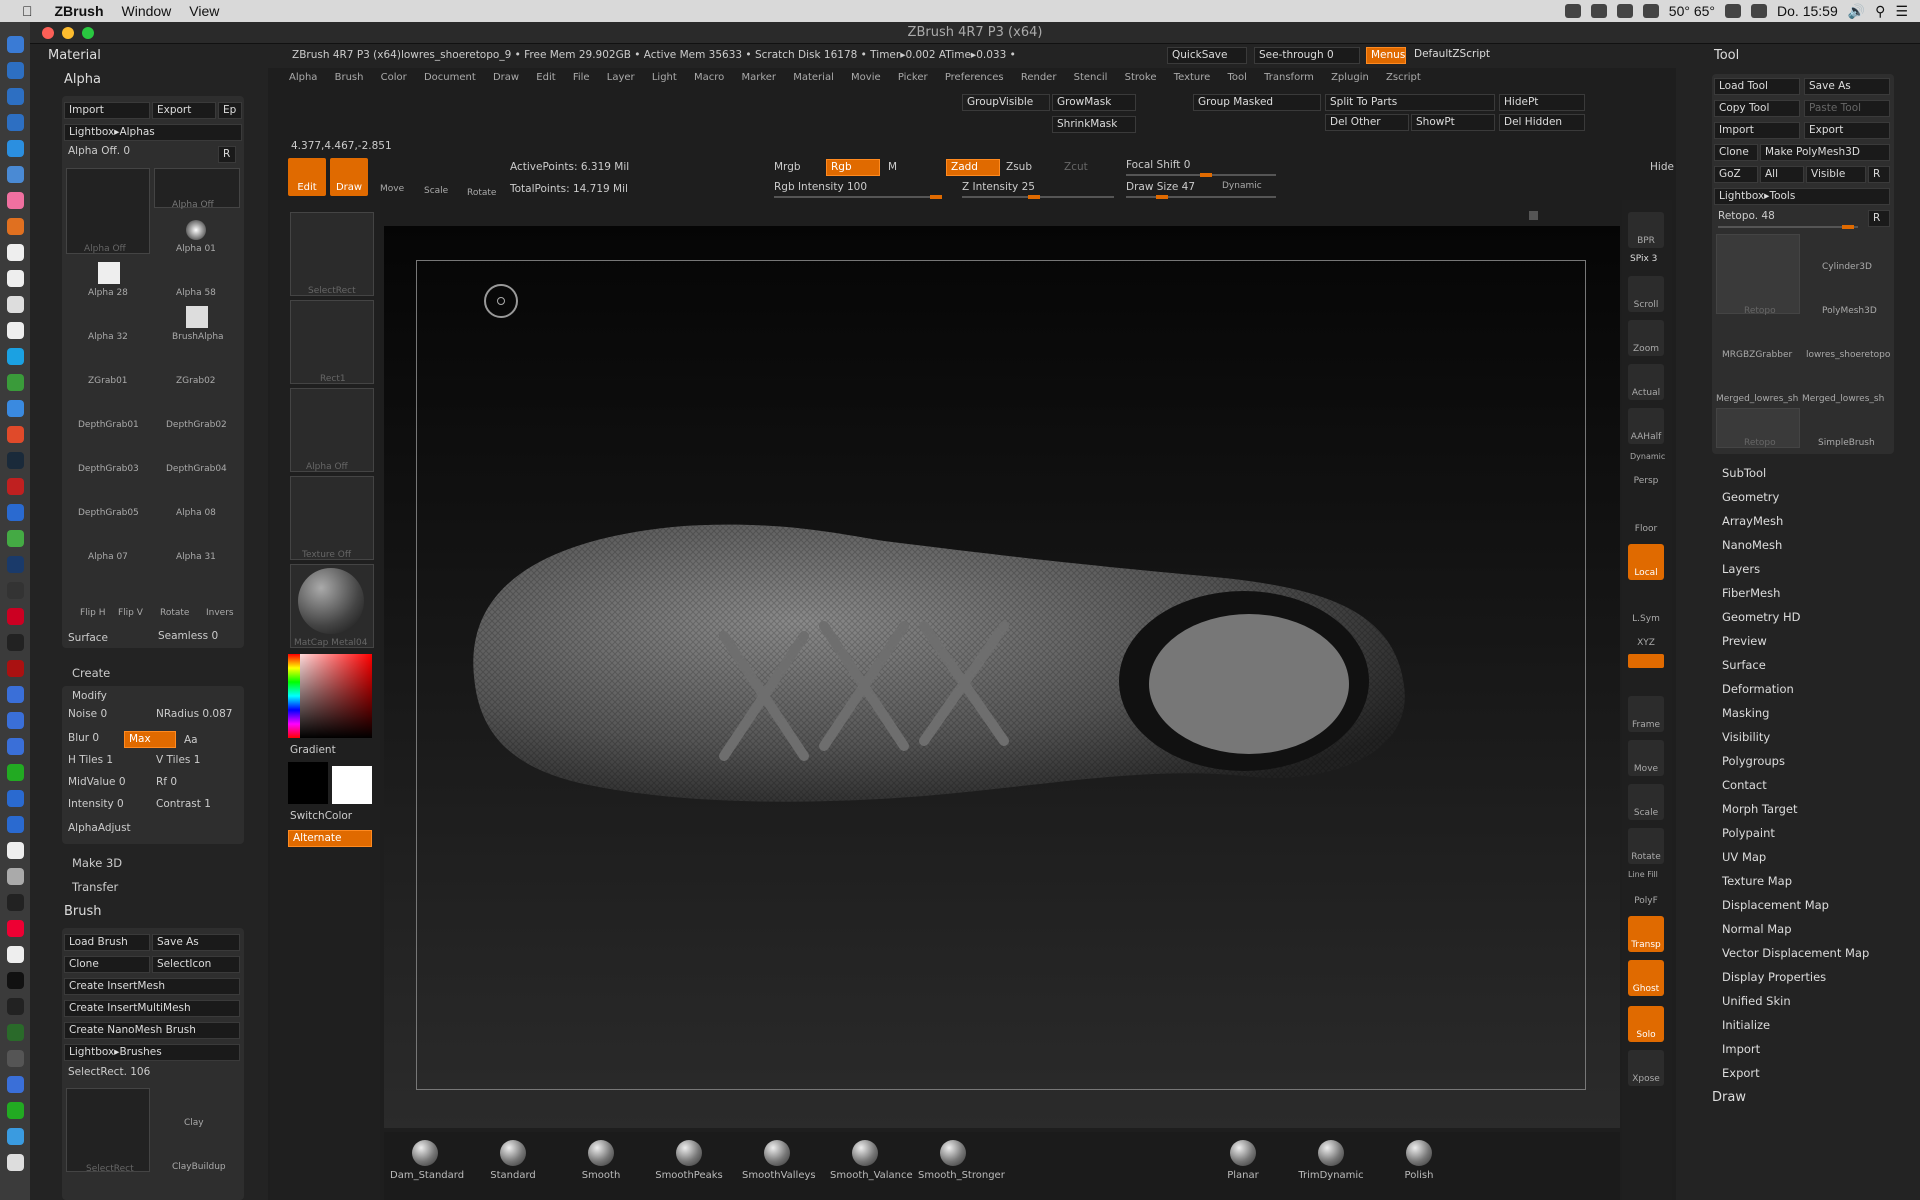  What do you see at coordinates (74, 55) in the screenshot?
I see `material-header: Material` at bounding box center [74, 55].